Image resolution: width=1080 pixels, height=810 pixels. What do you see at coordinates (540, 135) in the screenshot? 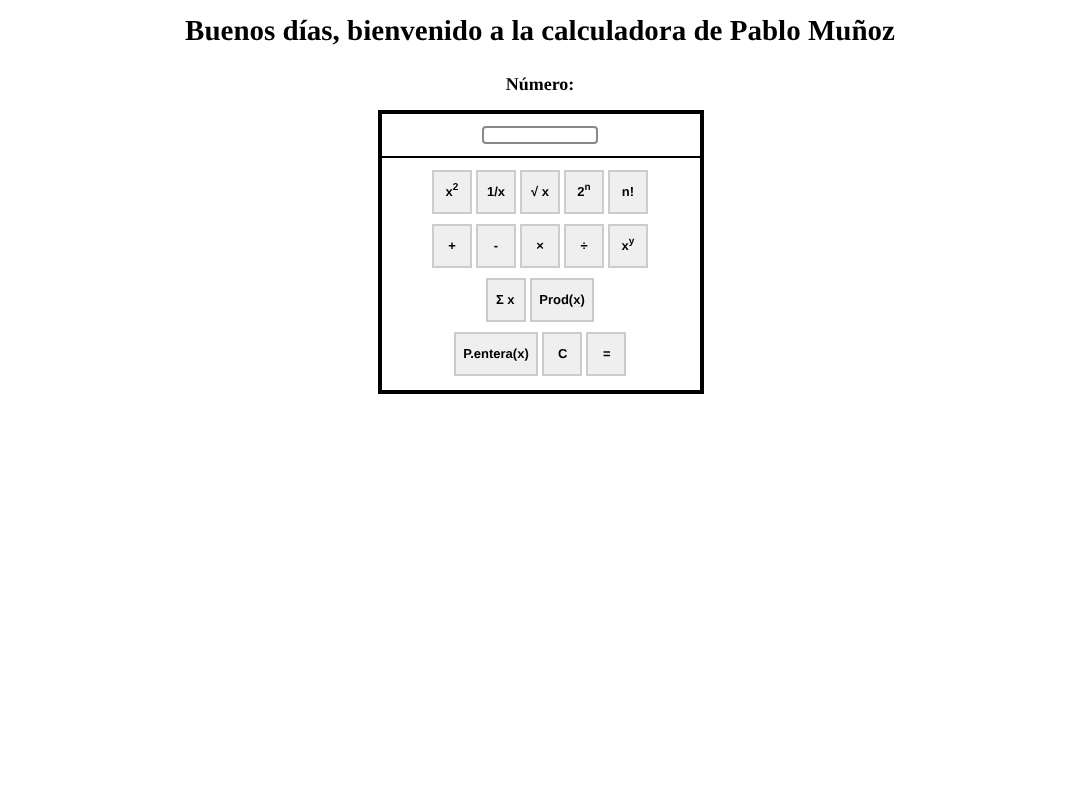
I see `number-field` at bounding box center [540, 135].